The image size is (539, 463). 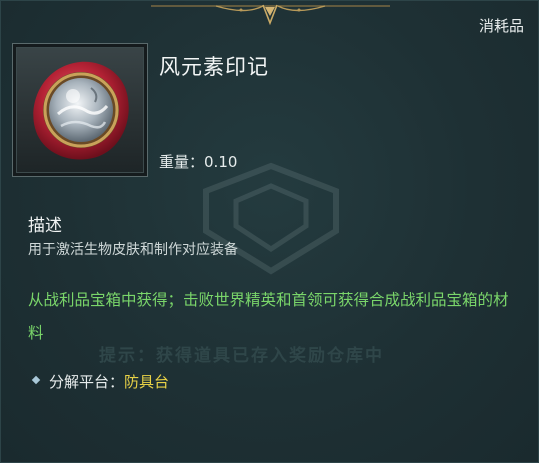 I want to click on item-type-label: 消耗品, so click(x=501, y=26).